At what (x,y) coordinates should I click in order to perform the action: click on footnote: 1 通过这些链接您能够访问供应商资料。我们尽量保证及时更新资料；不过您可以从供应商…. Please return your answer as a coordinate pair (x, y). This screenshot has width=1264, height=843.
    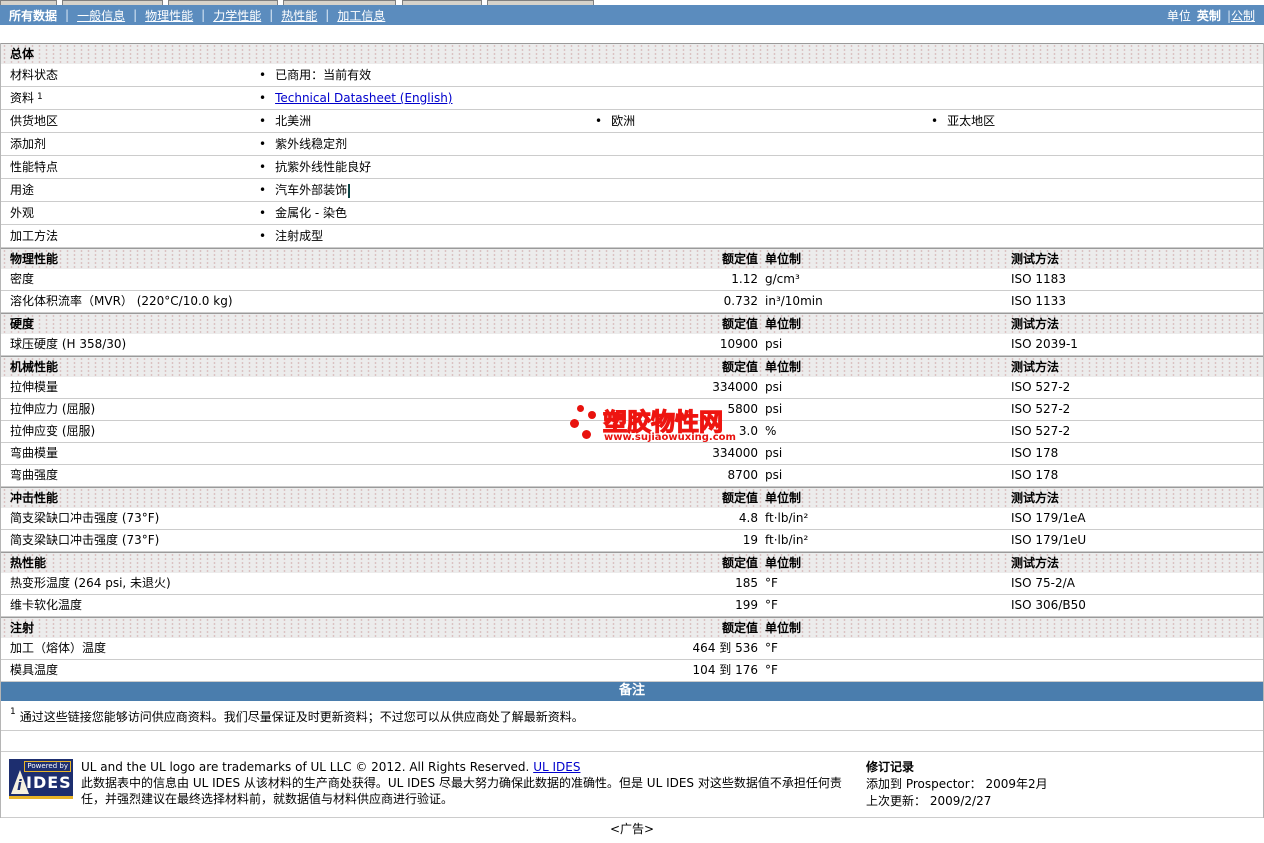
    Looking at the image, I should click on (632, 716).